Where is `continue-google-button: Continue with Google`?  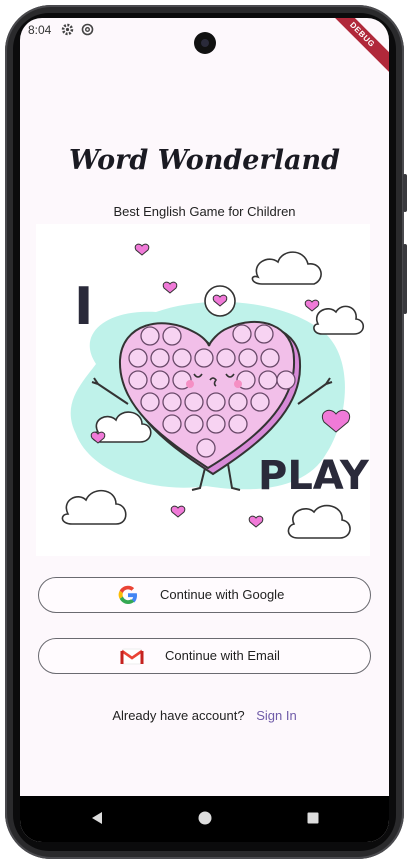 continue-google-button: Continue with Google is located at coordinates (204, 595).